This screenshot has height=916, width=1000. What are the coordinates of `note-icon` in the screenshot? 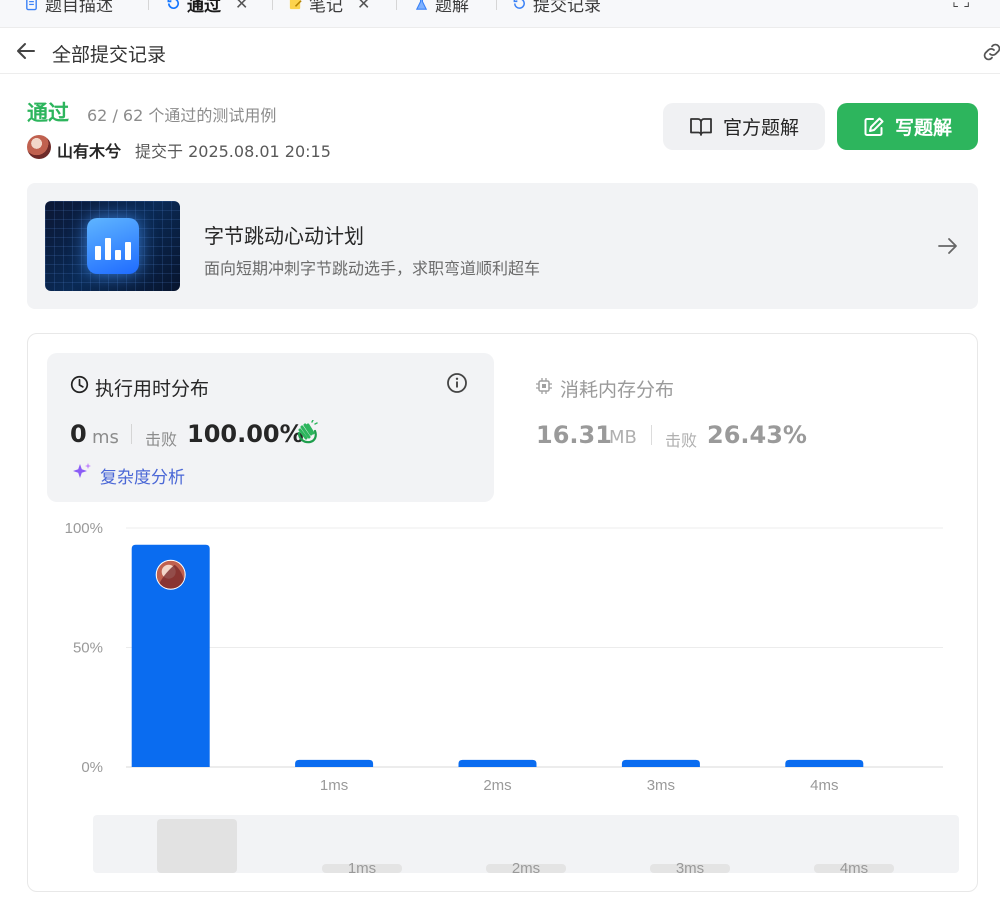 It's located at (295, 4).